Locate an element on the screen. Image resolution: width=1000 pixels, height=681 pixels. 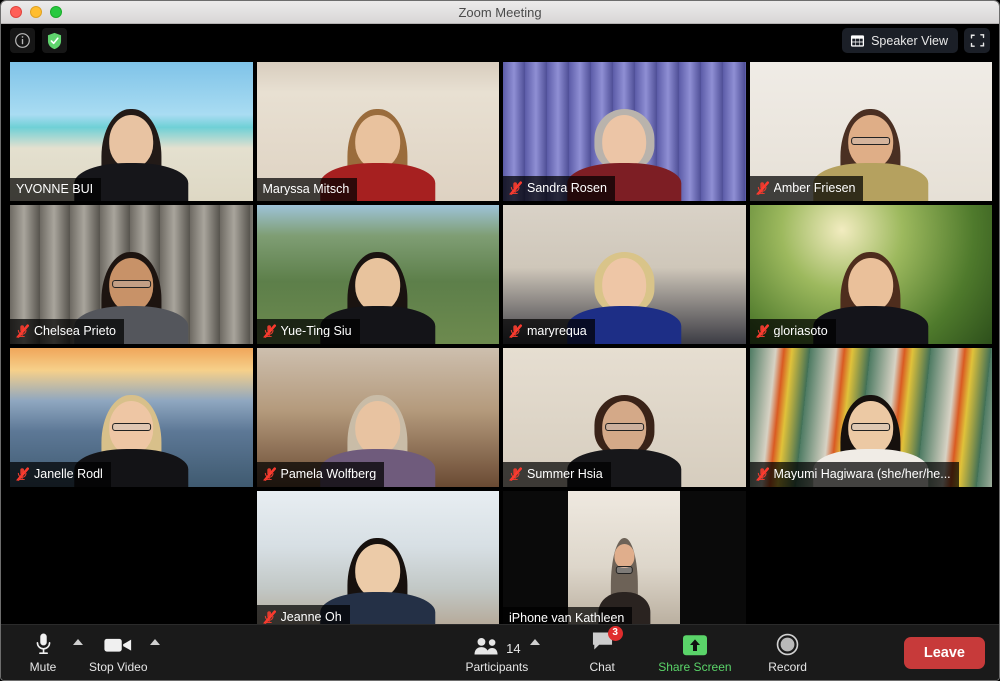
participant-name: YVONNE BUI is located at coordinates (55, 188).